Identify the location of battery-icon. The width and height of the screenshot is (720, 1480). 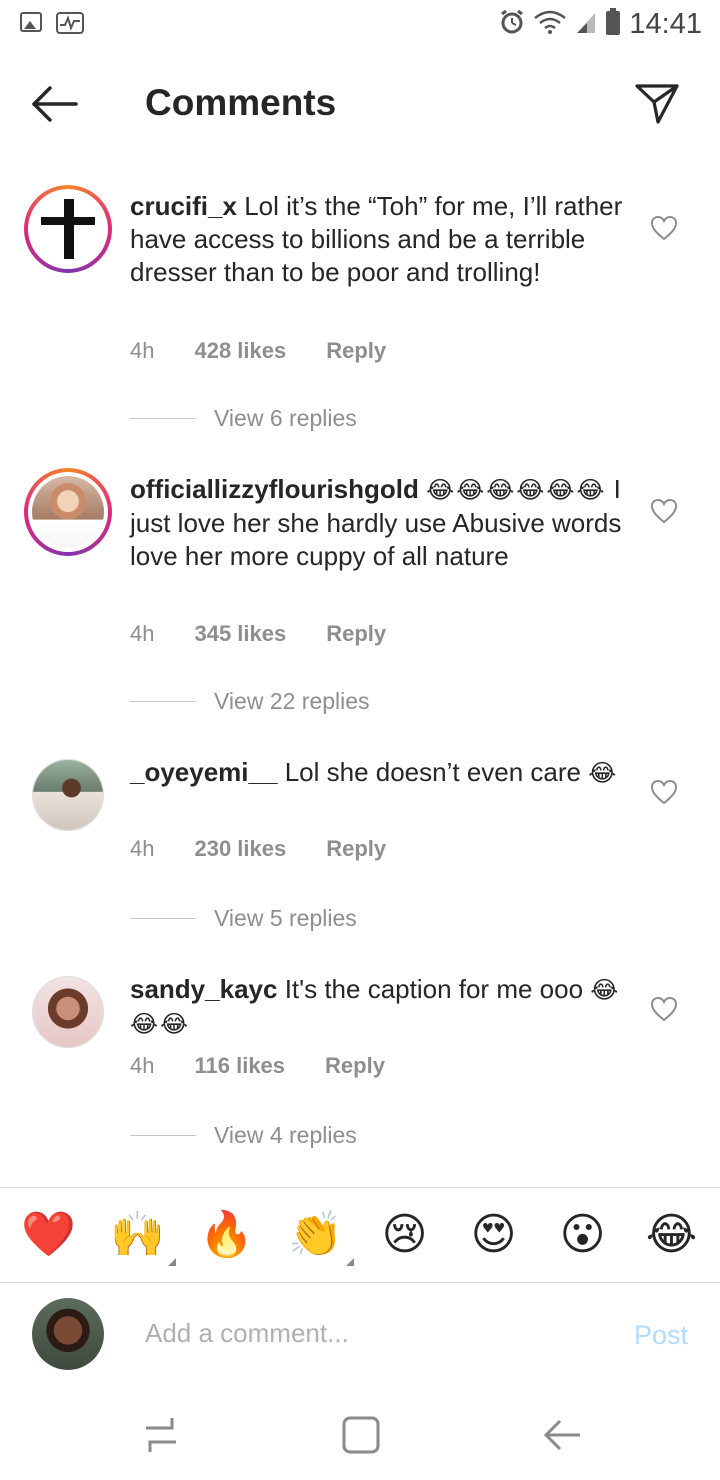
(613, 24).